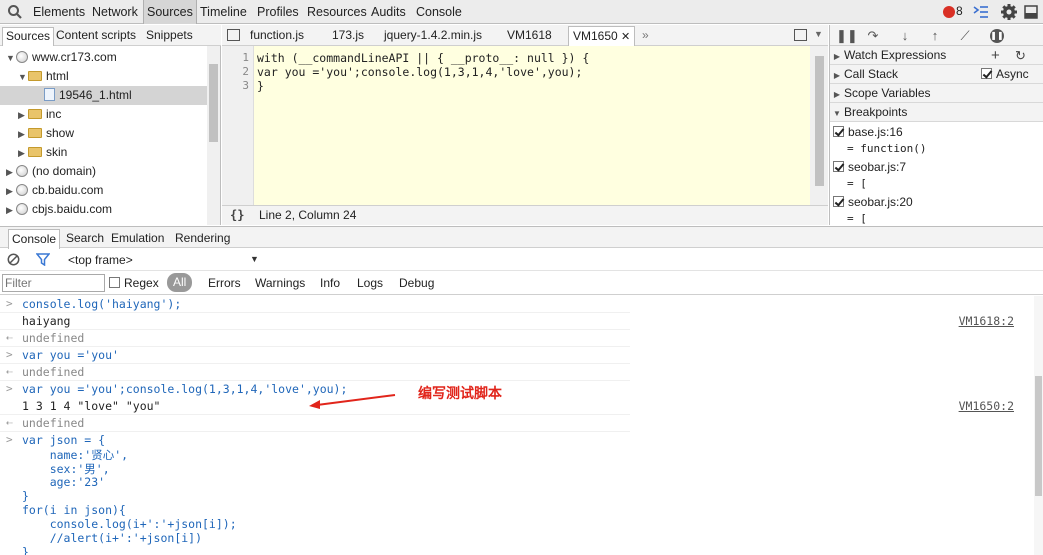  Describe the element at coordinates (134, 283) in the screenshot. I see `regex-toggle: Regex` at that location.